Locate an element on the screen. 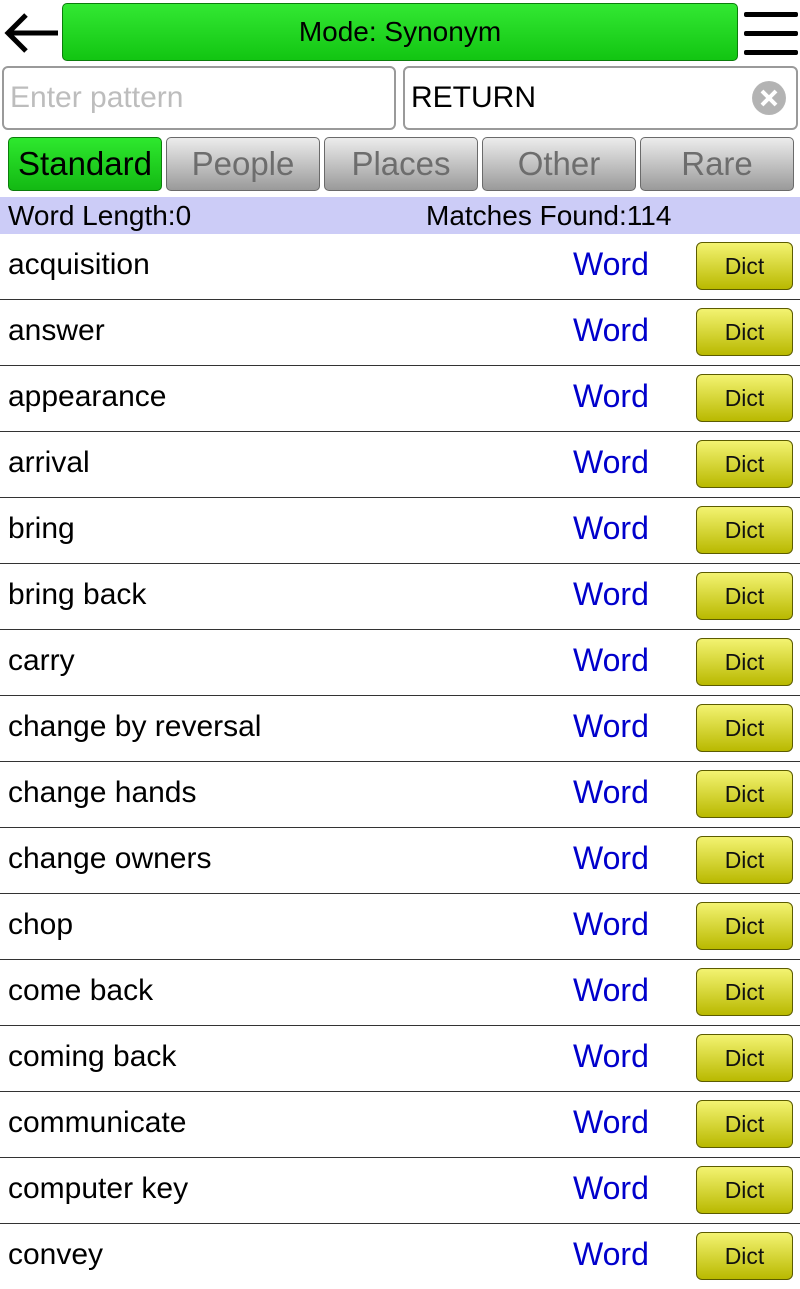  list-item: change by reversal Word Dict is located at coordinates (400, 729).